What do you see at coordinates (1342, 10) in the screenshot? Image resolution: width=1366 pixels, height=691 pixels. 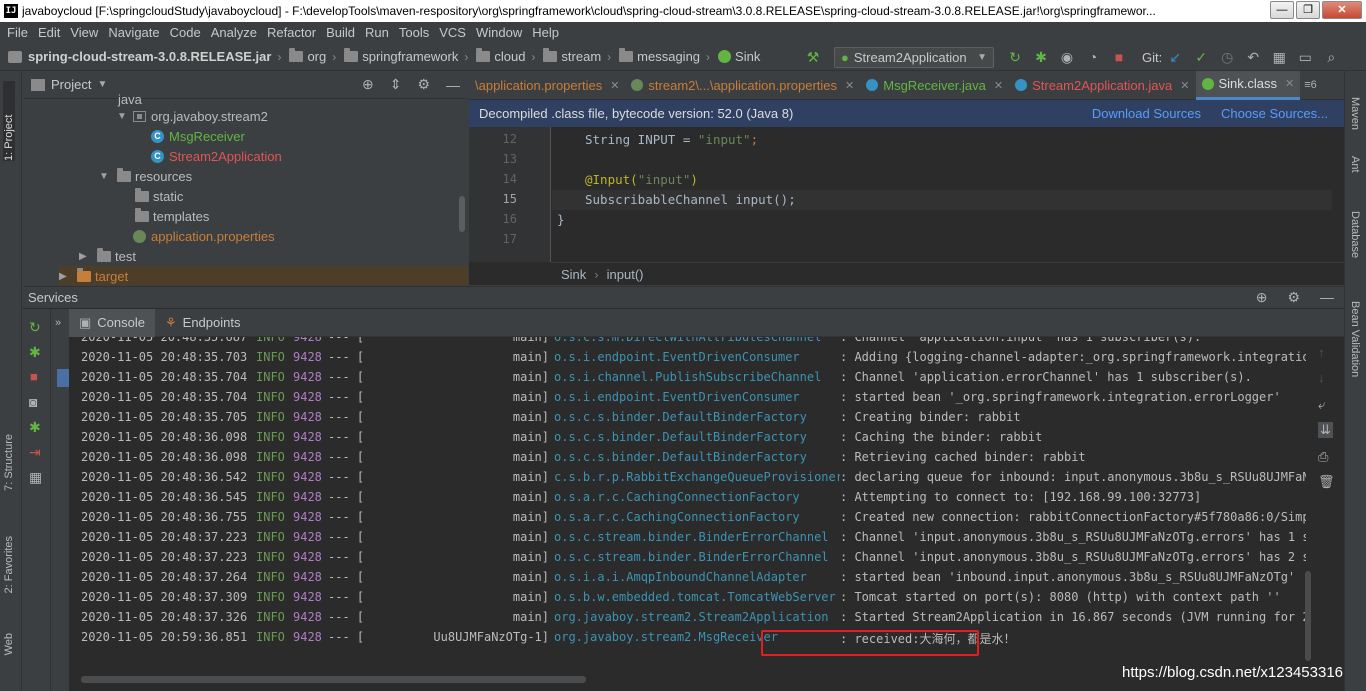 I see `close-button: ✕` at bounding box center [1342, 10].